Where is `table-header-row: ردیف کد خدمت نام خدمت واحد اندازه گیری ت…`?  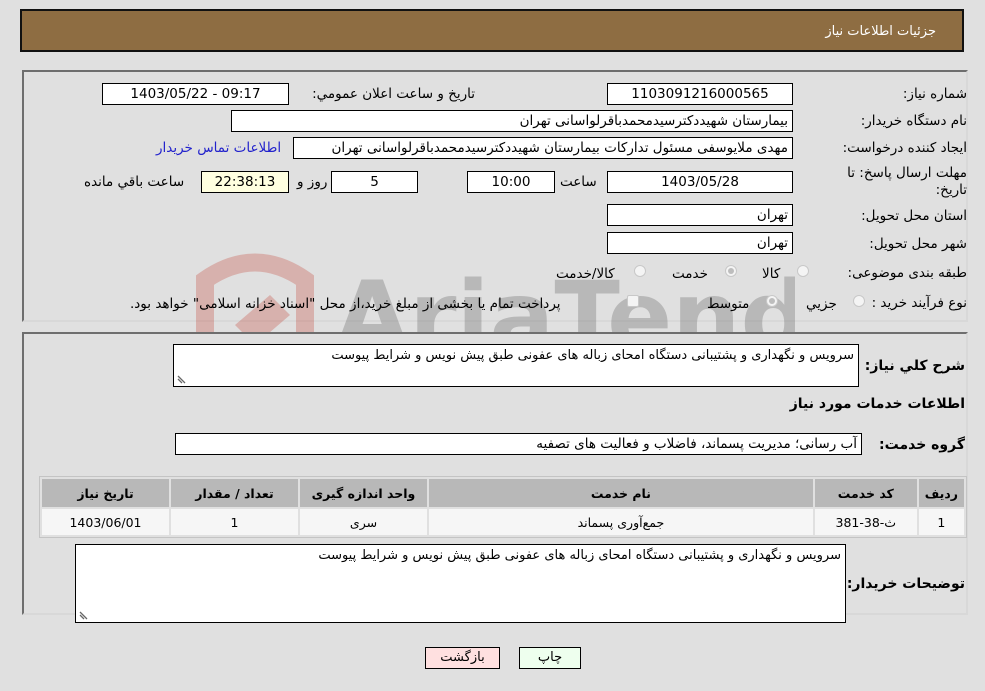 table-header-row: ردیف کد خدمت نام خدمت واحد اندازه گیری ت… is located at coordinates (503, 493).